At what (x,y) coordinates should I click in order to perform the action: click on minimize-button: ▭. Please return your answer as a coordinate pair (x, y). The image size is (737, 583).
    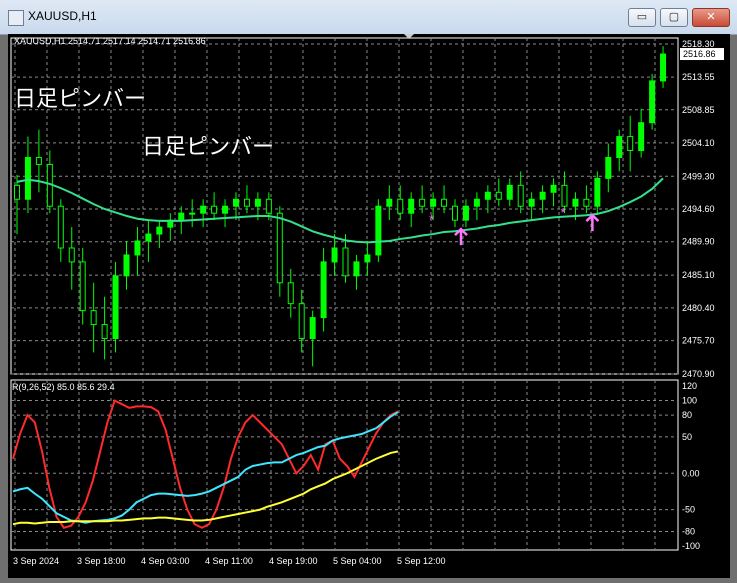
    Looking at the image, I should click on (642, 17).